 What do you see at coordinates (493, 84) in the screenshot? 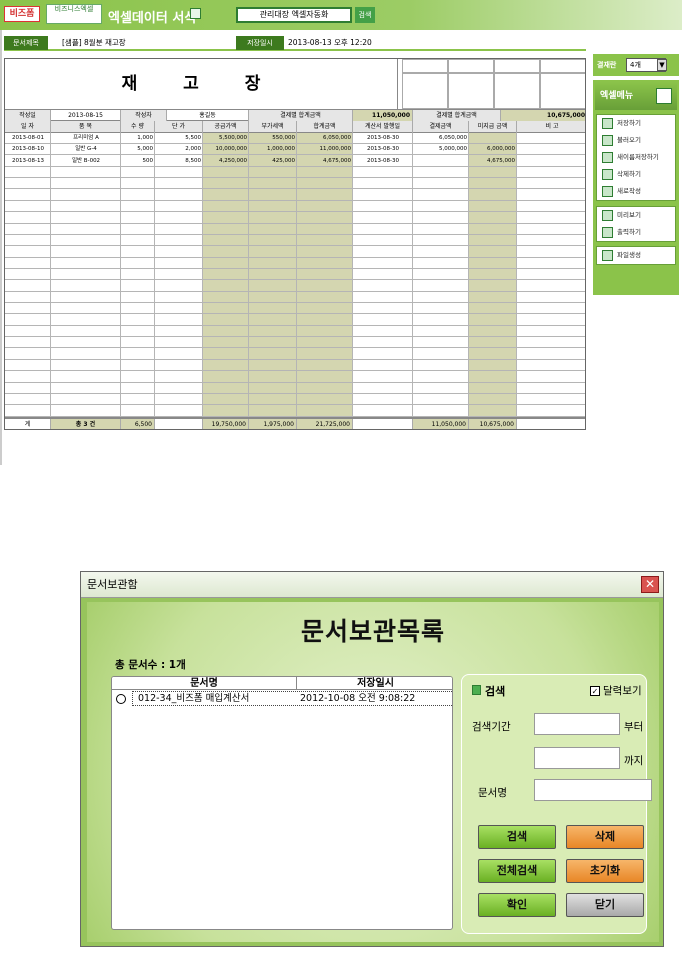
I see `approval-grid` at bounding box center [493, 84].